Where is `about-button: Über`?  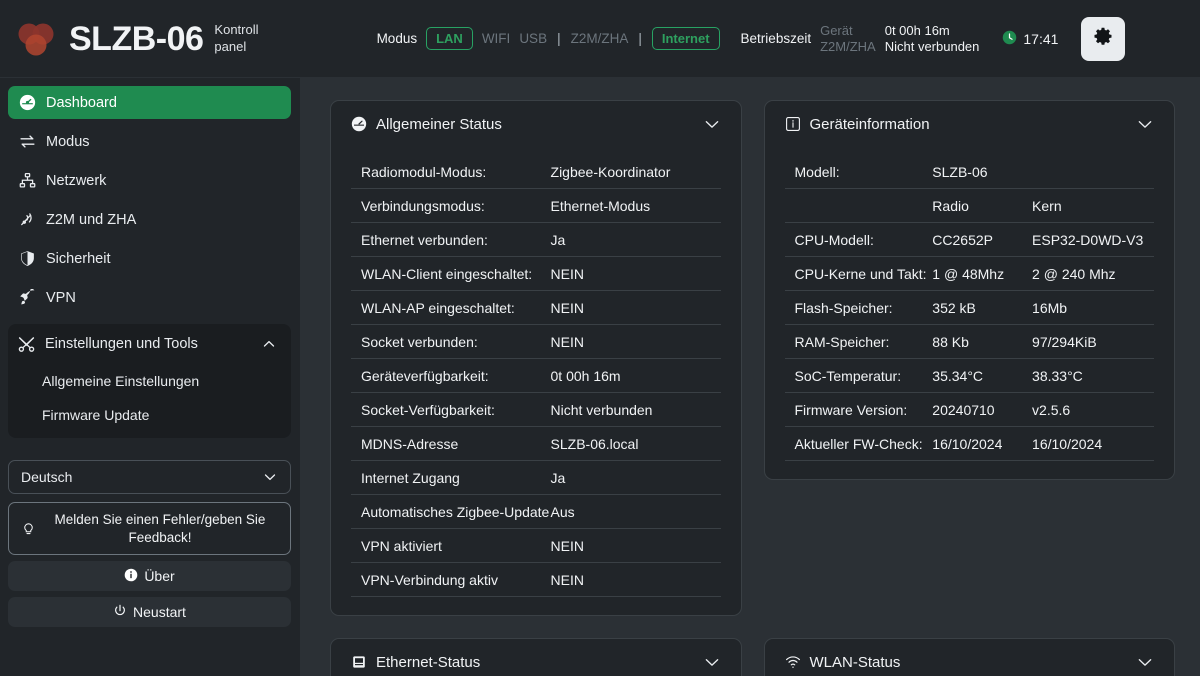
about-button: Über is located at coordinates (149, 576).